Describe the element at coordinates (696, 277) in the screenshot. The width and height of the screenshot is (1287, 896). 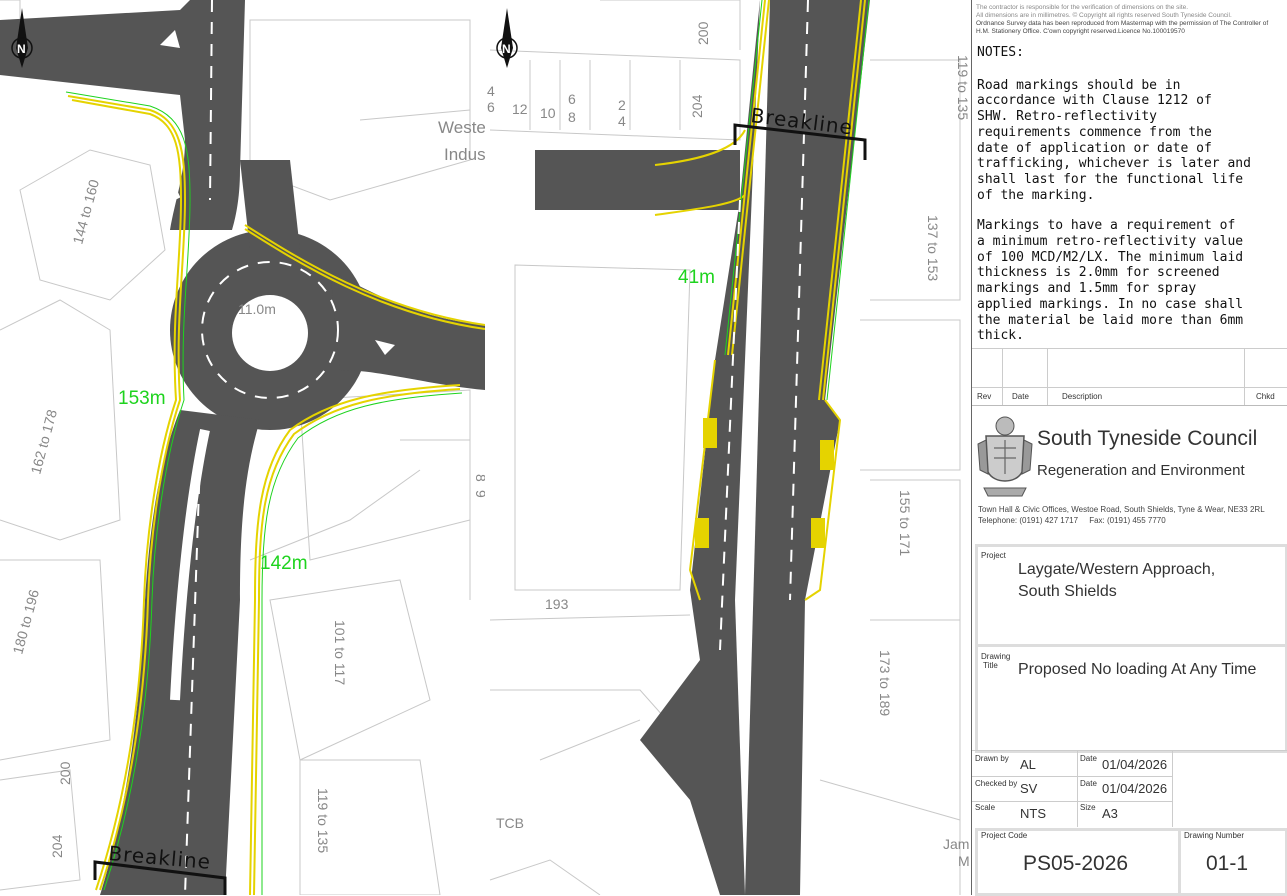
I see `length-41: 41m` at that location.